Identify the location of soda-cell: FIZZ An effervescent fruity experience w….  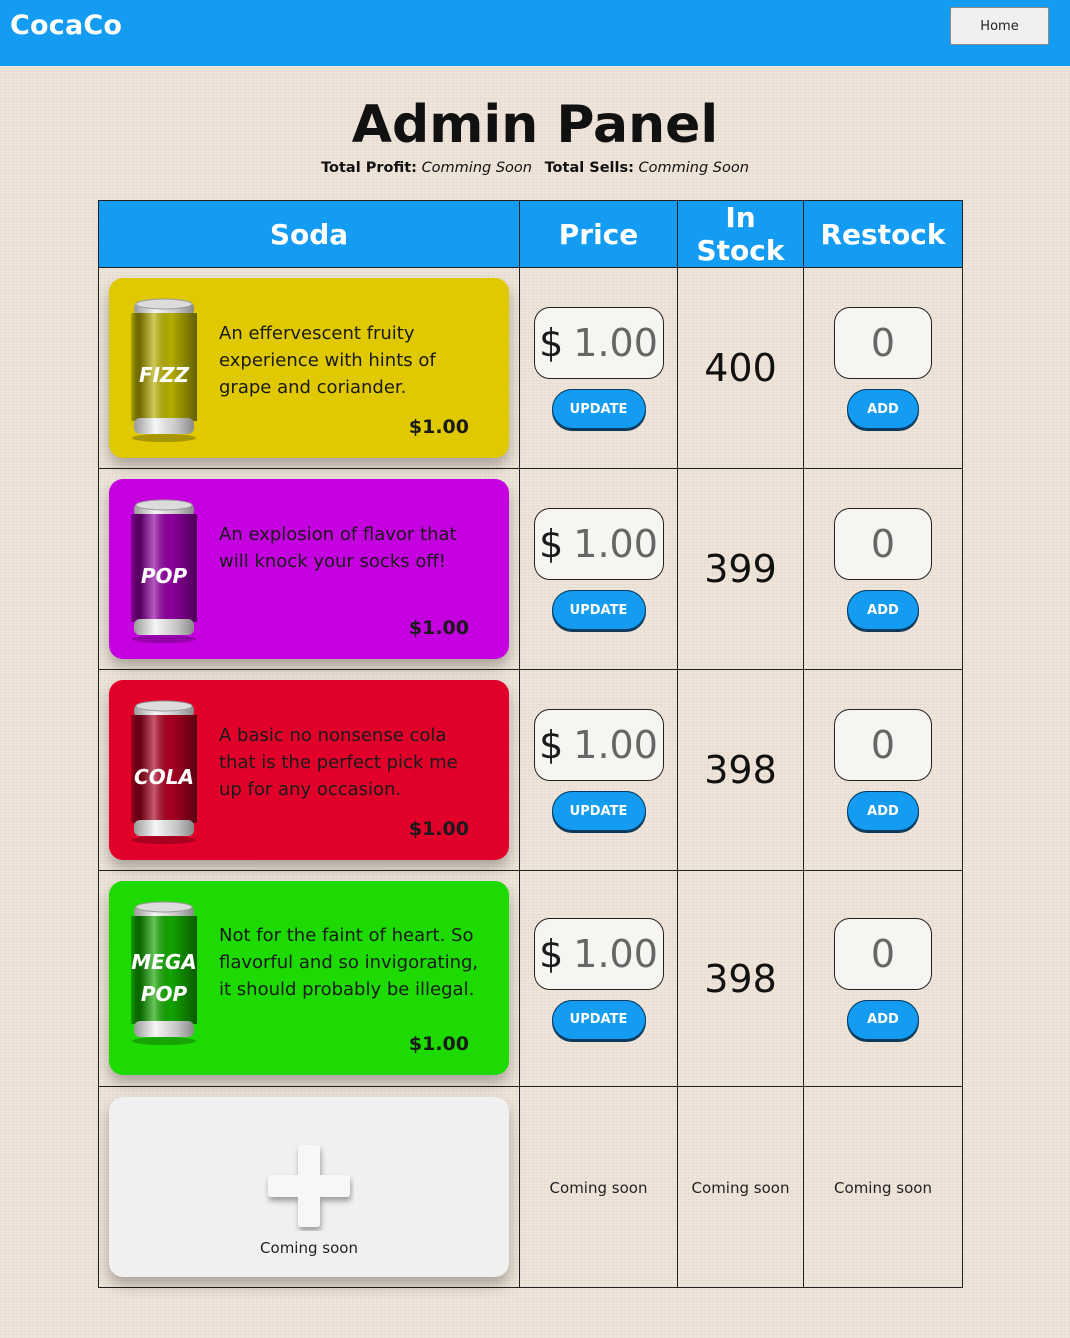
(309, 368).